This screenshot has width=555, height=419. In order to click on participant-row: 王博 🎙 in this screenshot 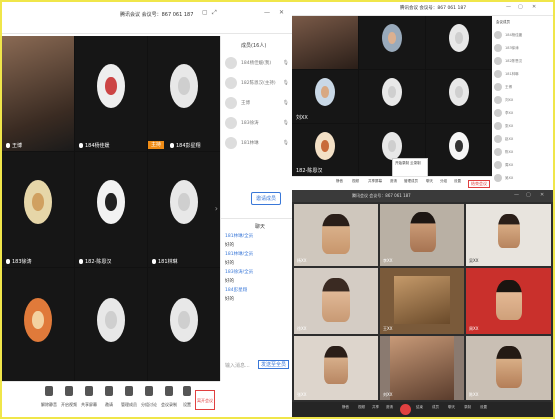, I will do `click(257, 104)`.